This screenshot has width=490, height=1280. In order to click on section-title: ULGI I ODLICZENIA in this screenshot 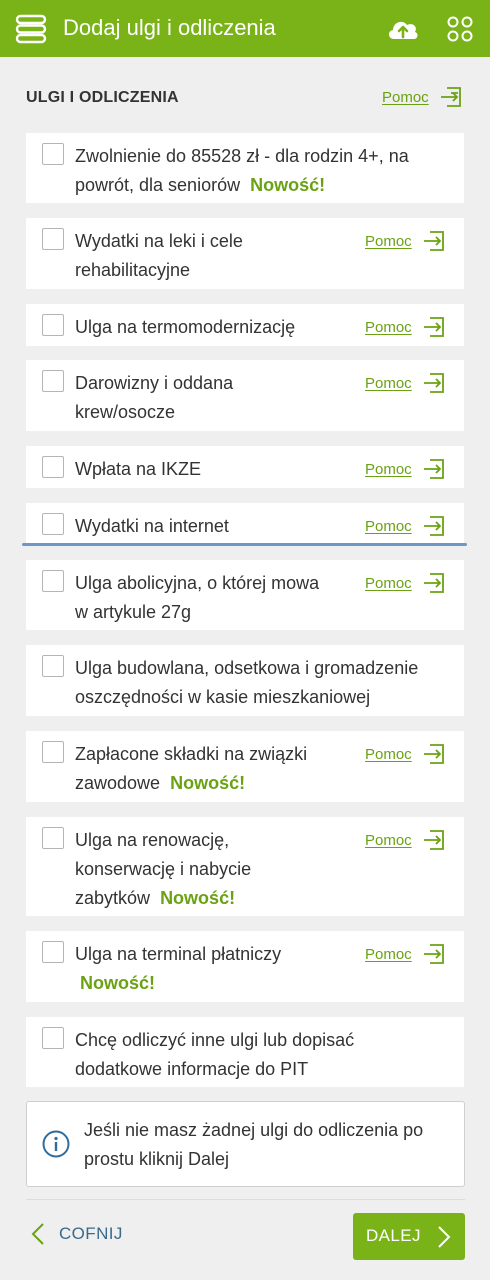, I will do `click(102, 97)`.